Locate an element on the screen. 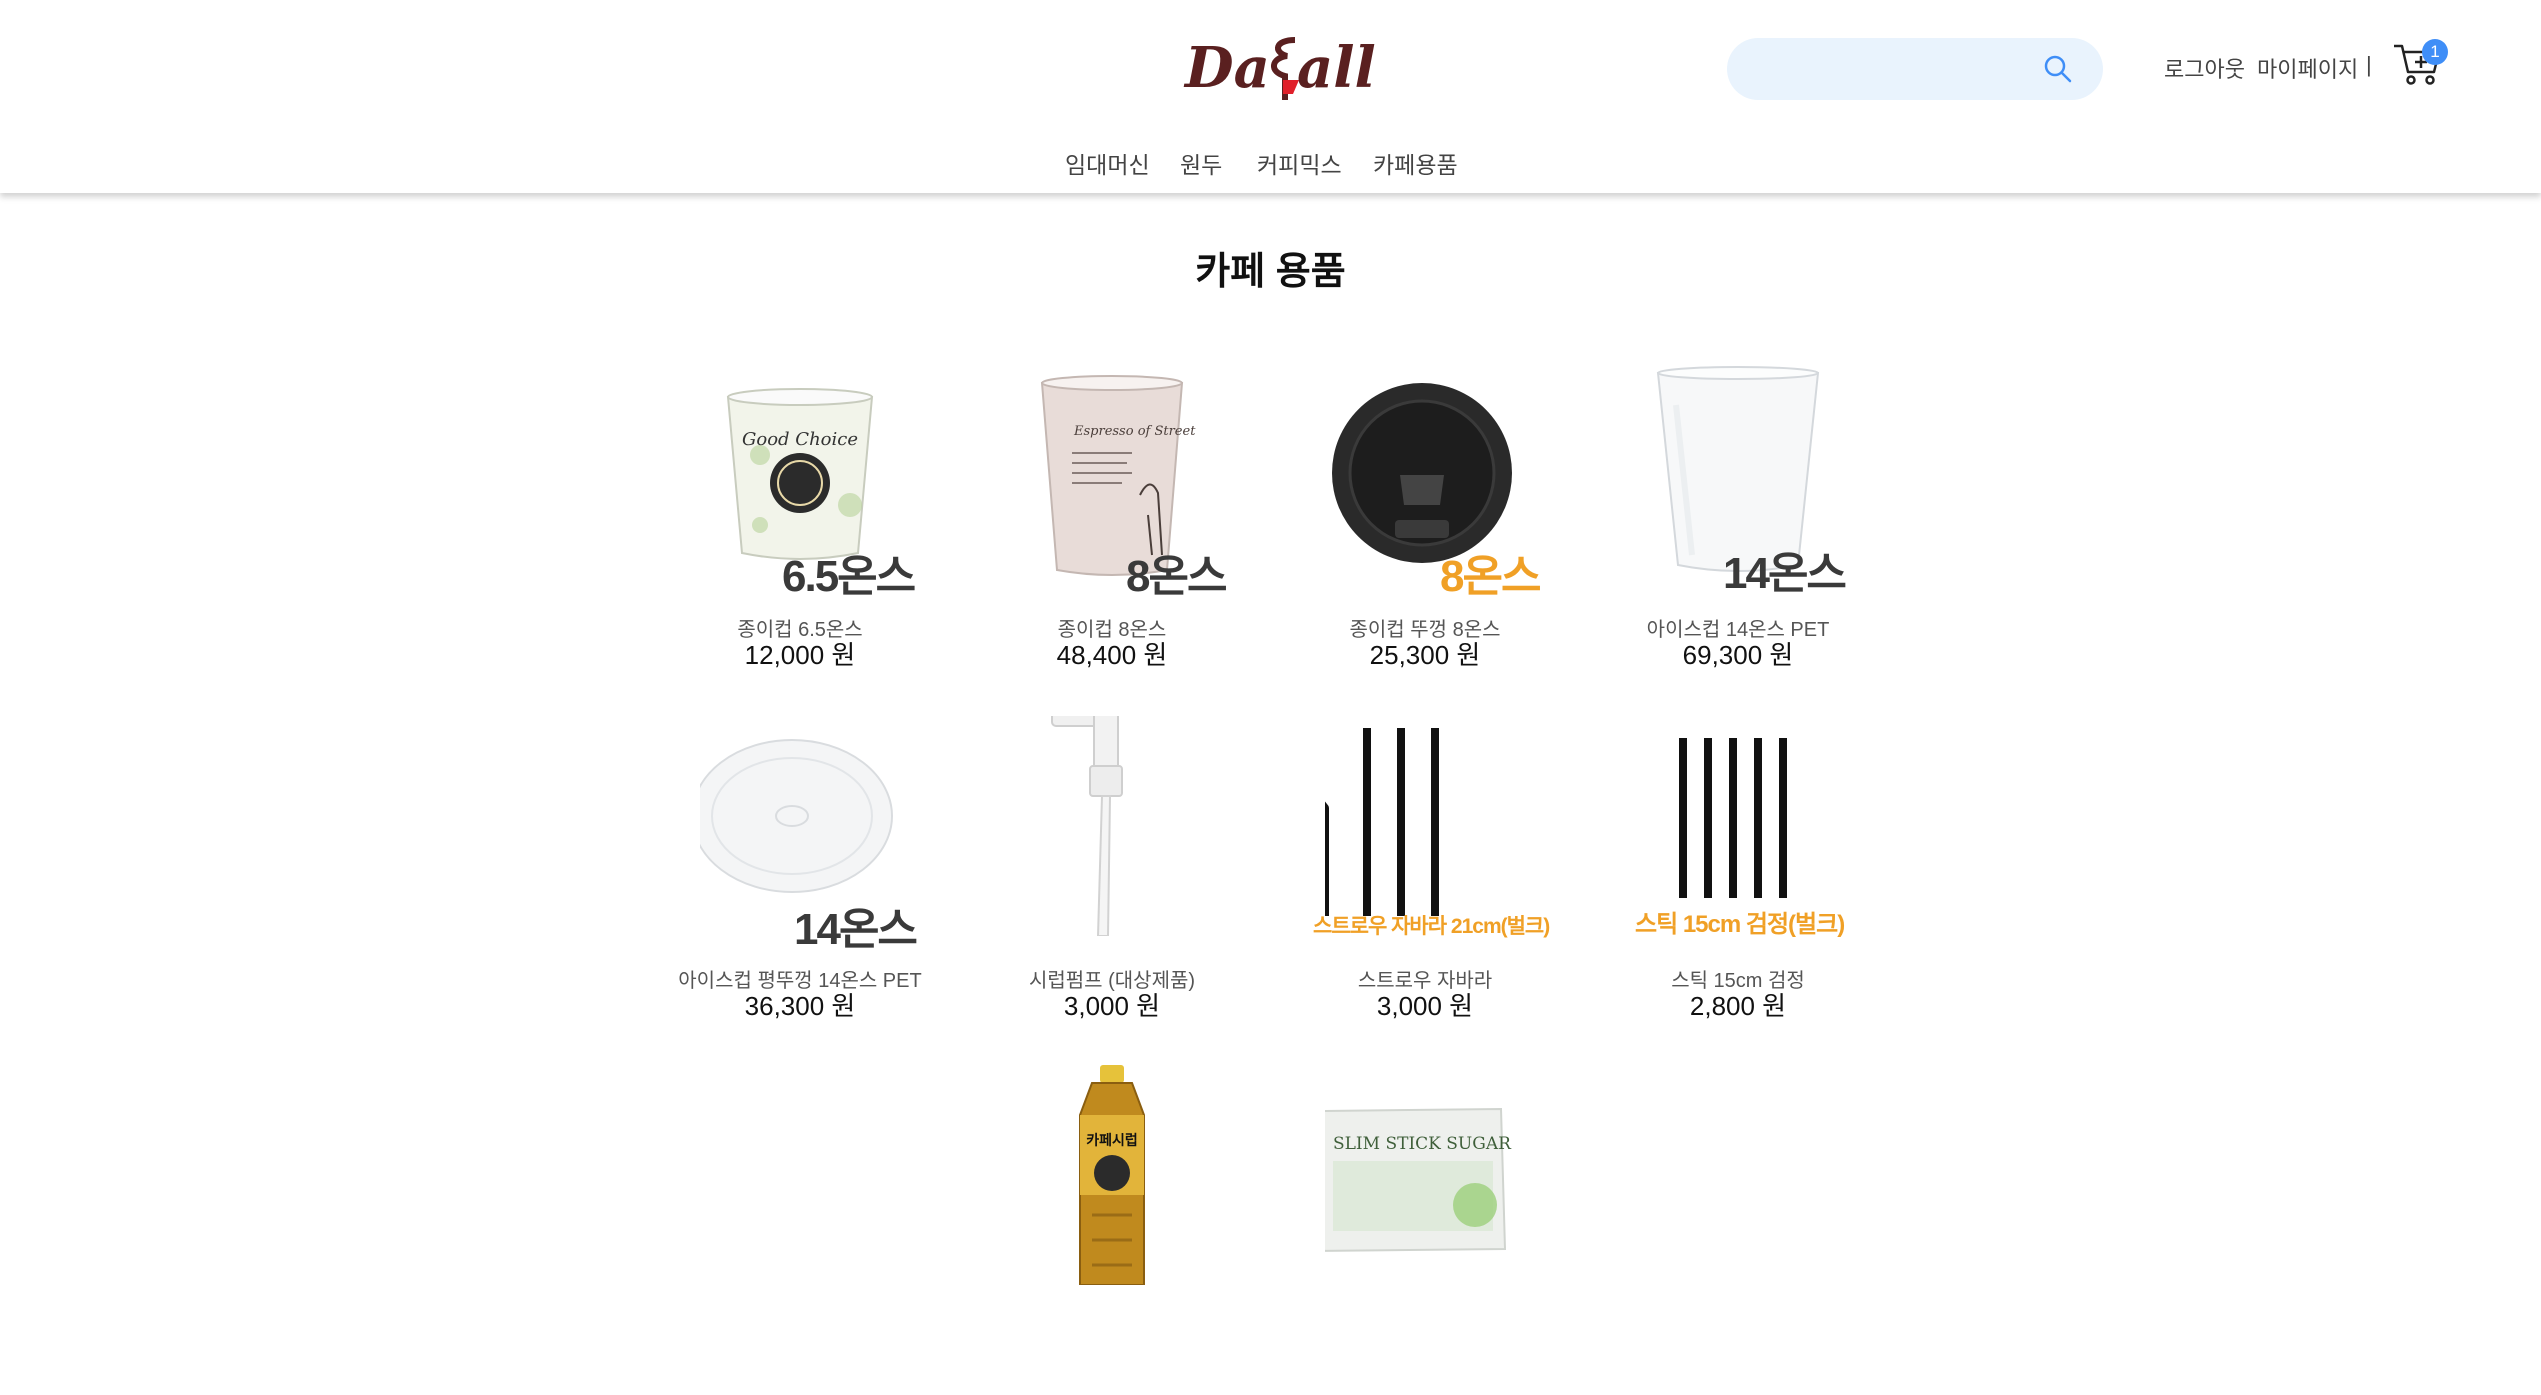 The height and width of the screenshot is (1395, 2541). syrup-pump-image is located at coordinates (1087, 826).